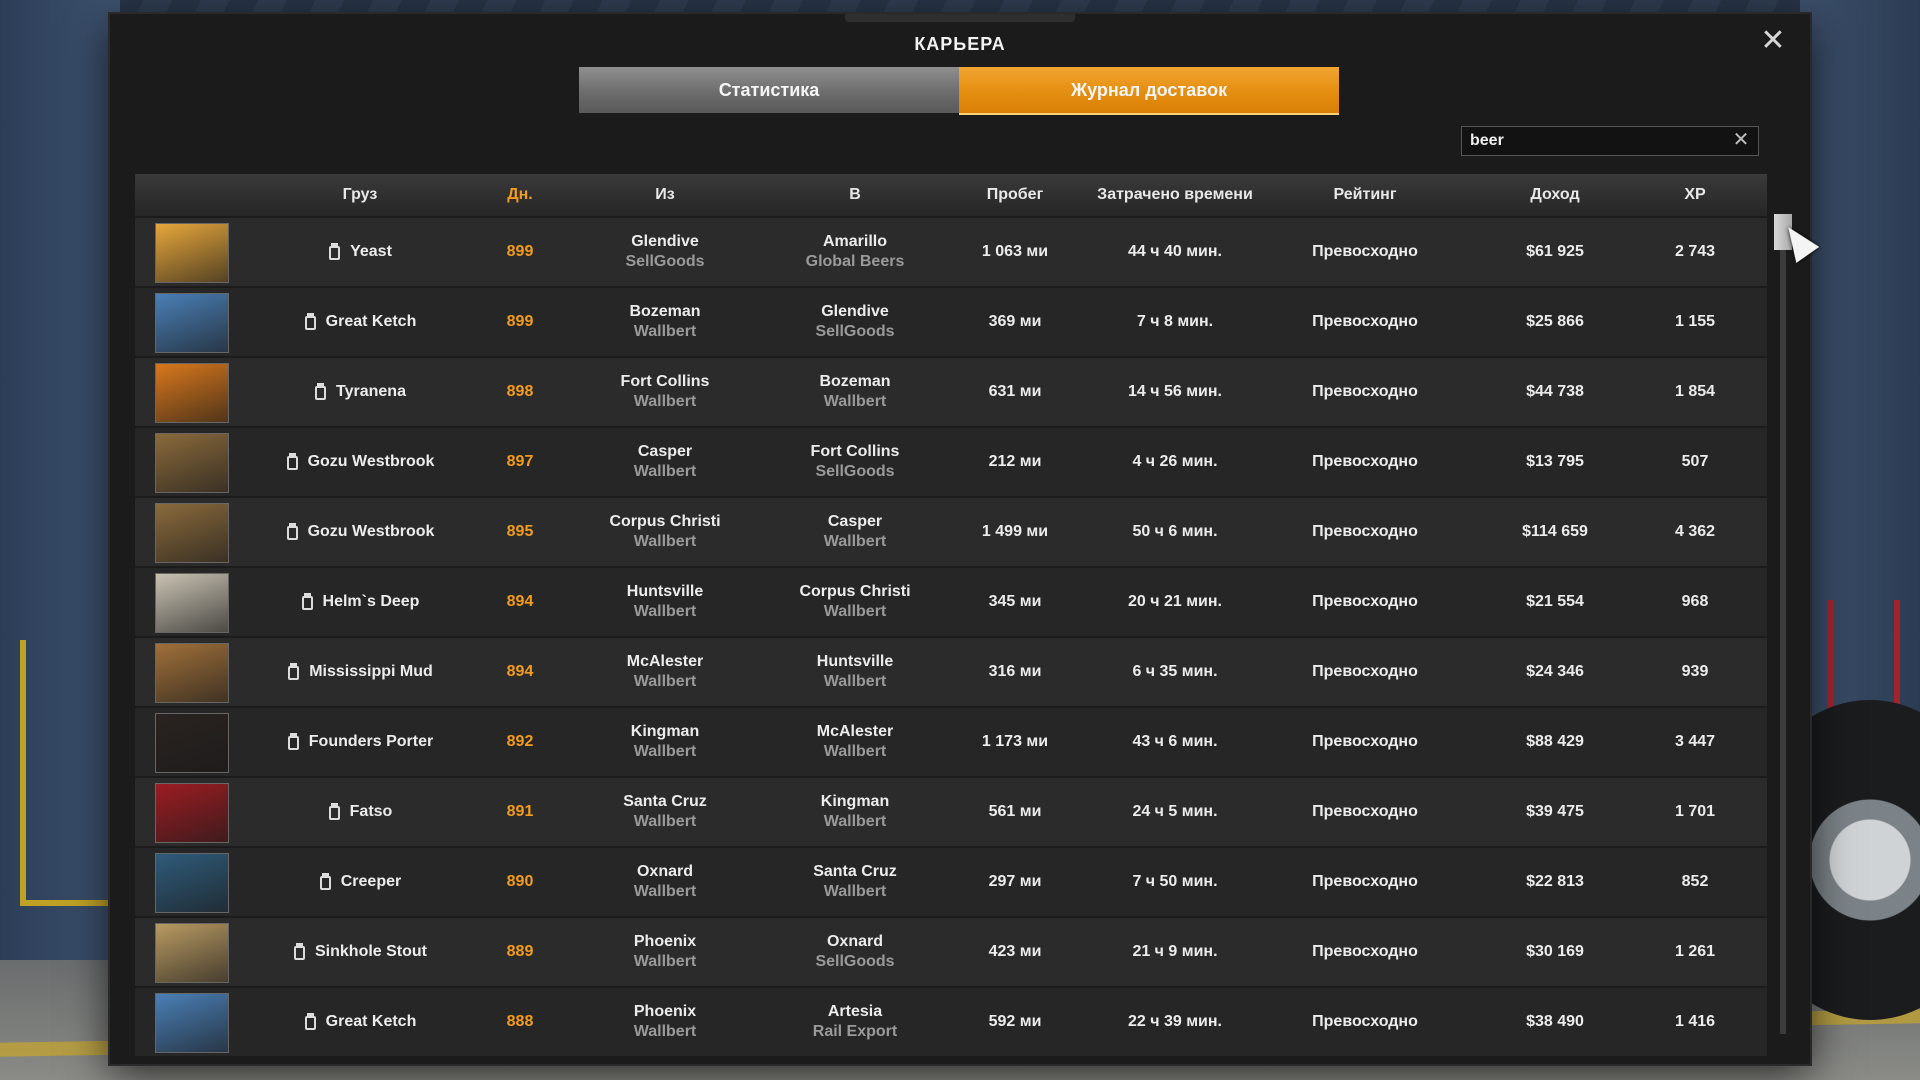 Image resolution: width=1920 pixels, height=1080 pixels. Describe the element at coordinates (665, 252) in the screenshot. I see `from-cell: Glendive SellGoods` at that location.